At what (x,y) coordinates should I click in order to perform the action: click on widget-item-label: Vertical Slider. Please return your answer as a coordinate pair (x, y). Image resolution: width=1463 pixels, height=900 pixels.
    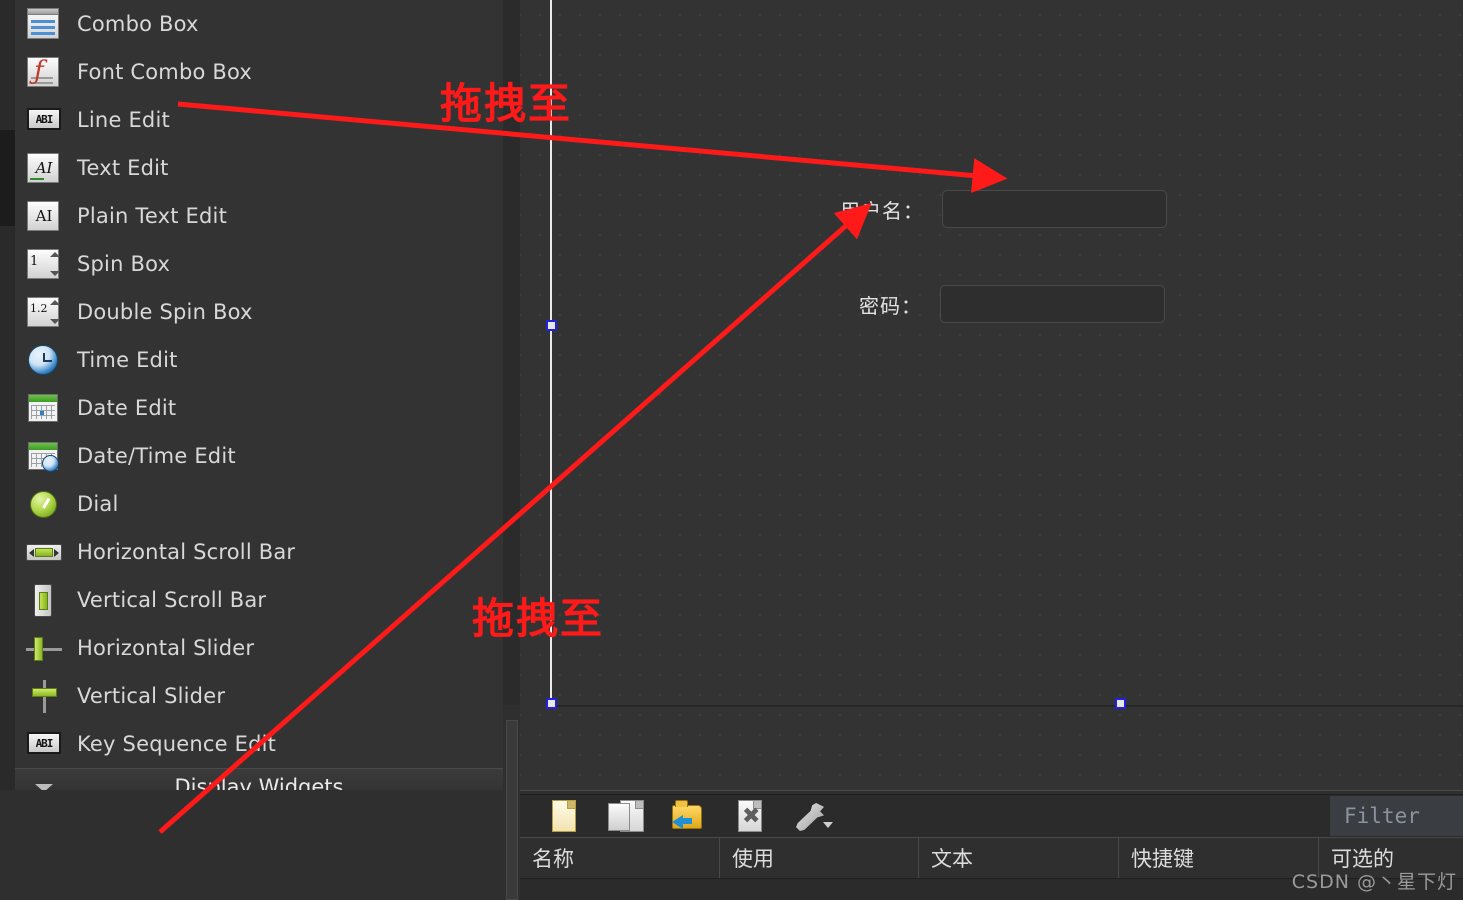
    Looking at the image, I should click on (151, 696).